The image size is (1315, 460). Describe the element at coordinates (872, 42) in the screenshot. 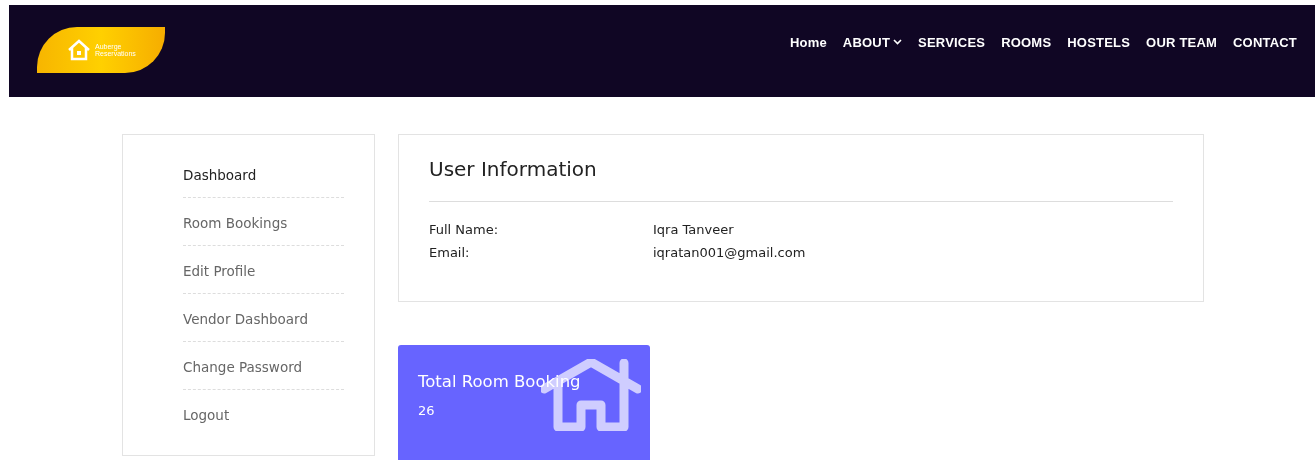

I see `nav-link: ABOUT` at that location.